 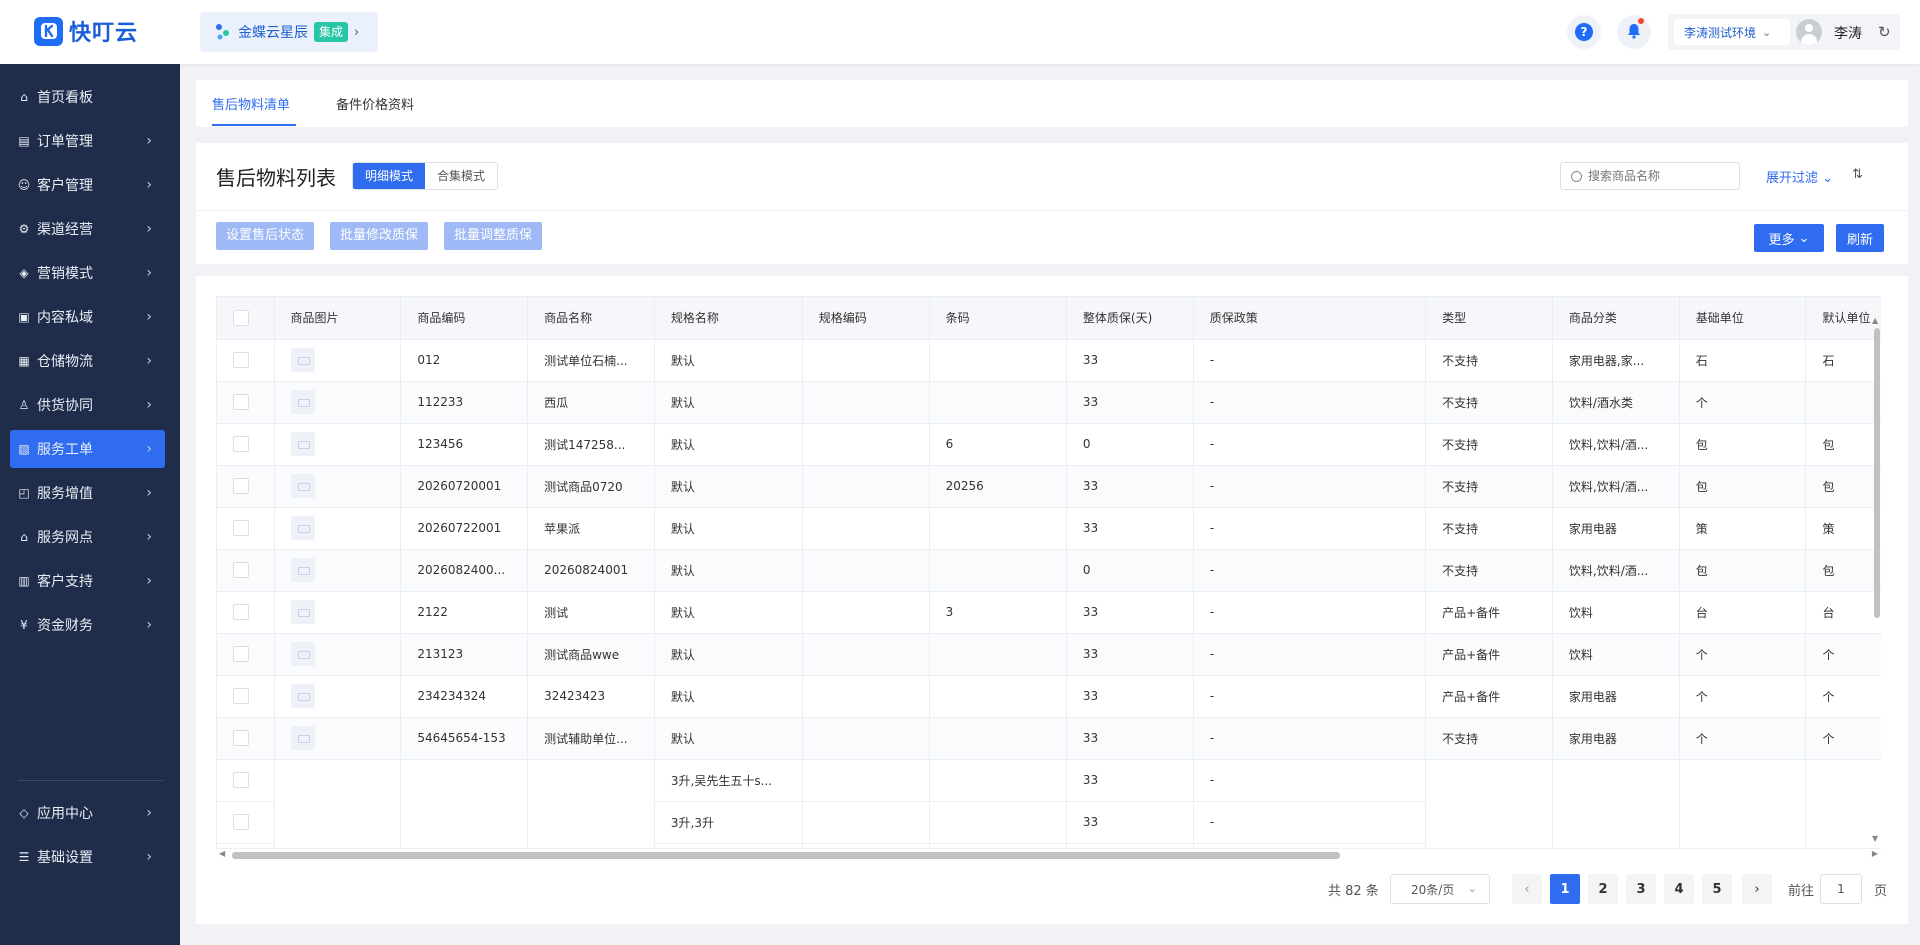 I want to click on sidebar-item-settings-list: ☰ 基础设置 ›, so click(x=87, y=857).